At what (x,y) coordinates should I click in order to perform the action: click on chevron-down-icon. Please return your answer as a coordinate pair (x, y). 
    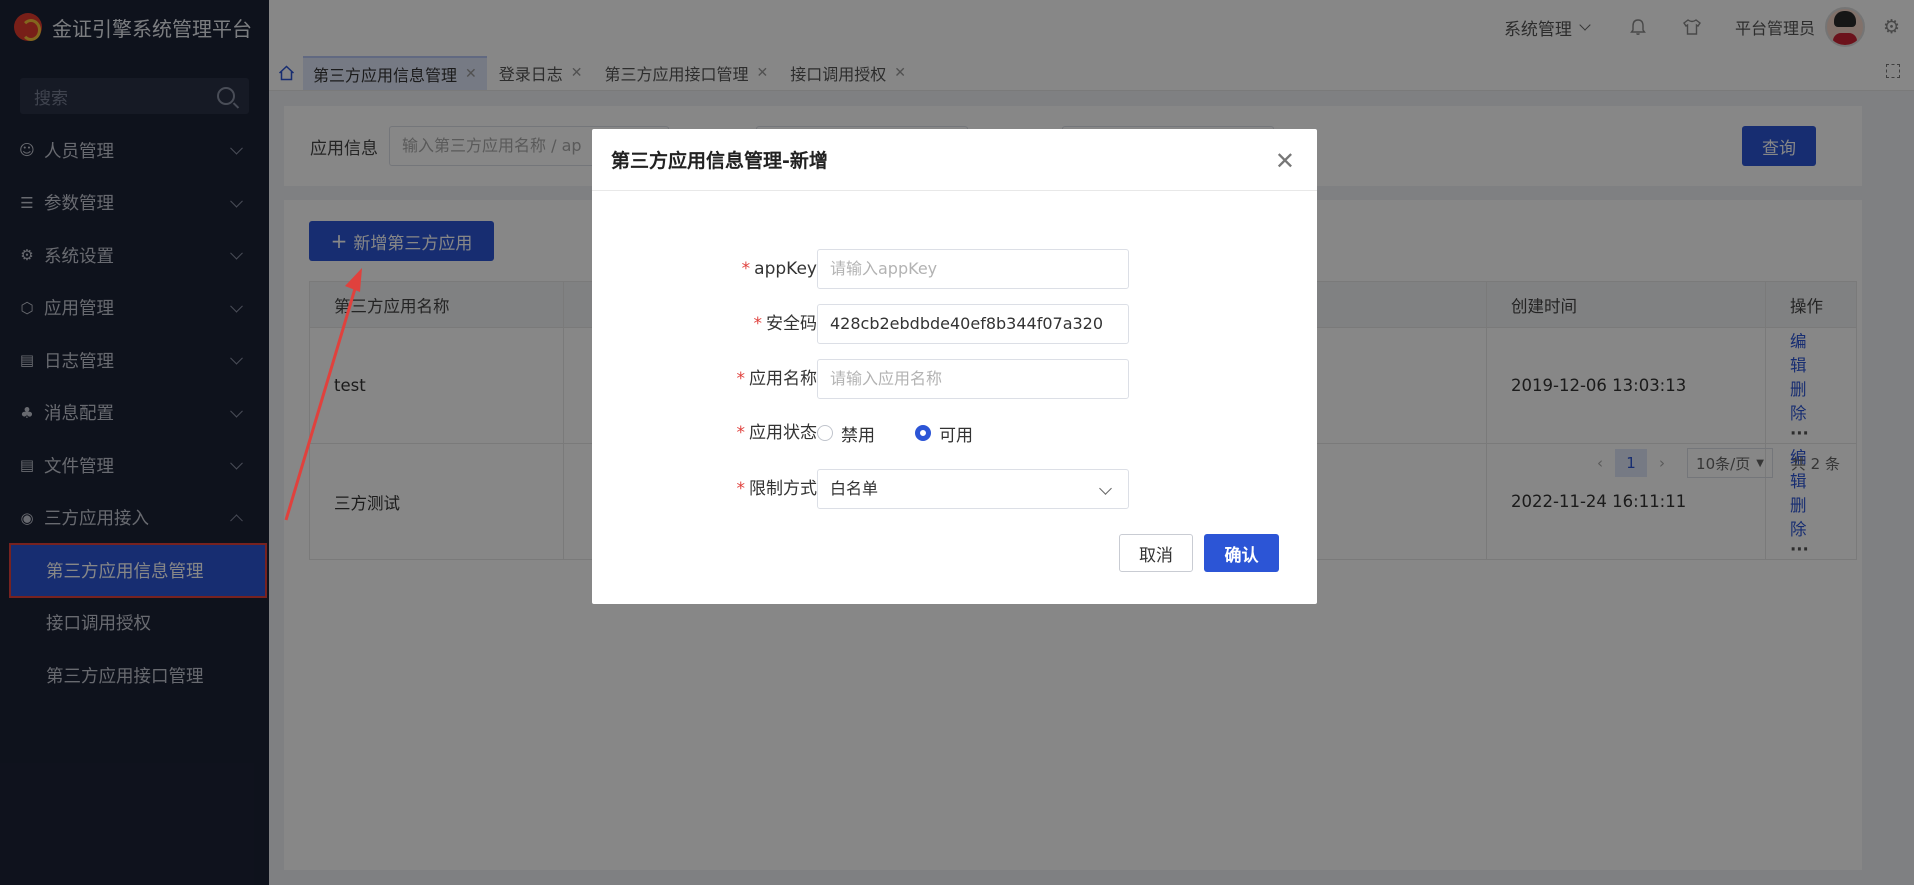
    Looking at the image, I should click on (1105, 488).